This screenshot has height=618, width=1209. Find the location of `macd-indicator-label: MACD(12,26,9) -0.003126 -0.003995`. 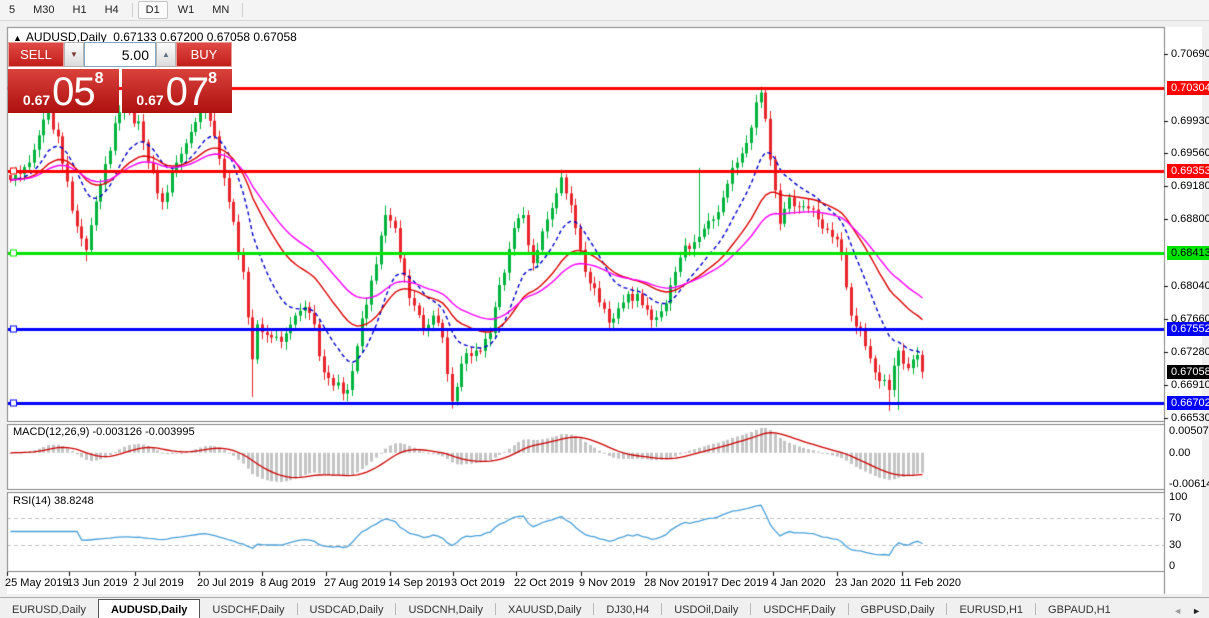

macd-indicator-label: MACD(12,26,9) -0.003126 -0.003995 is located at coordinates (104, 432).